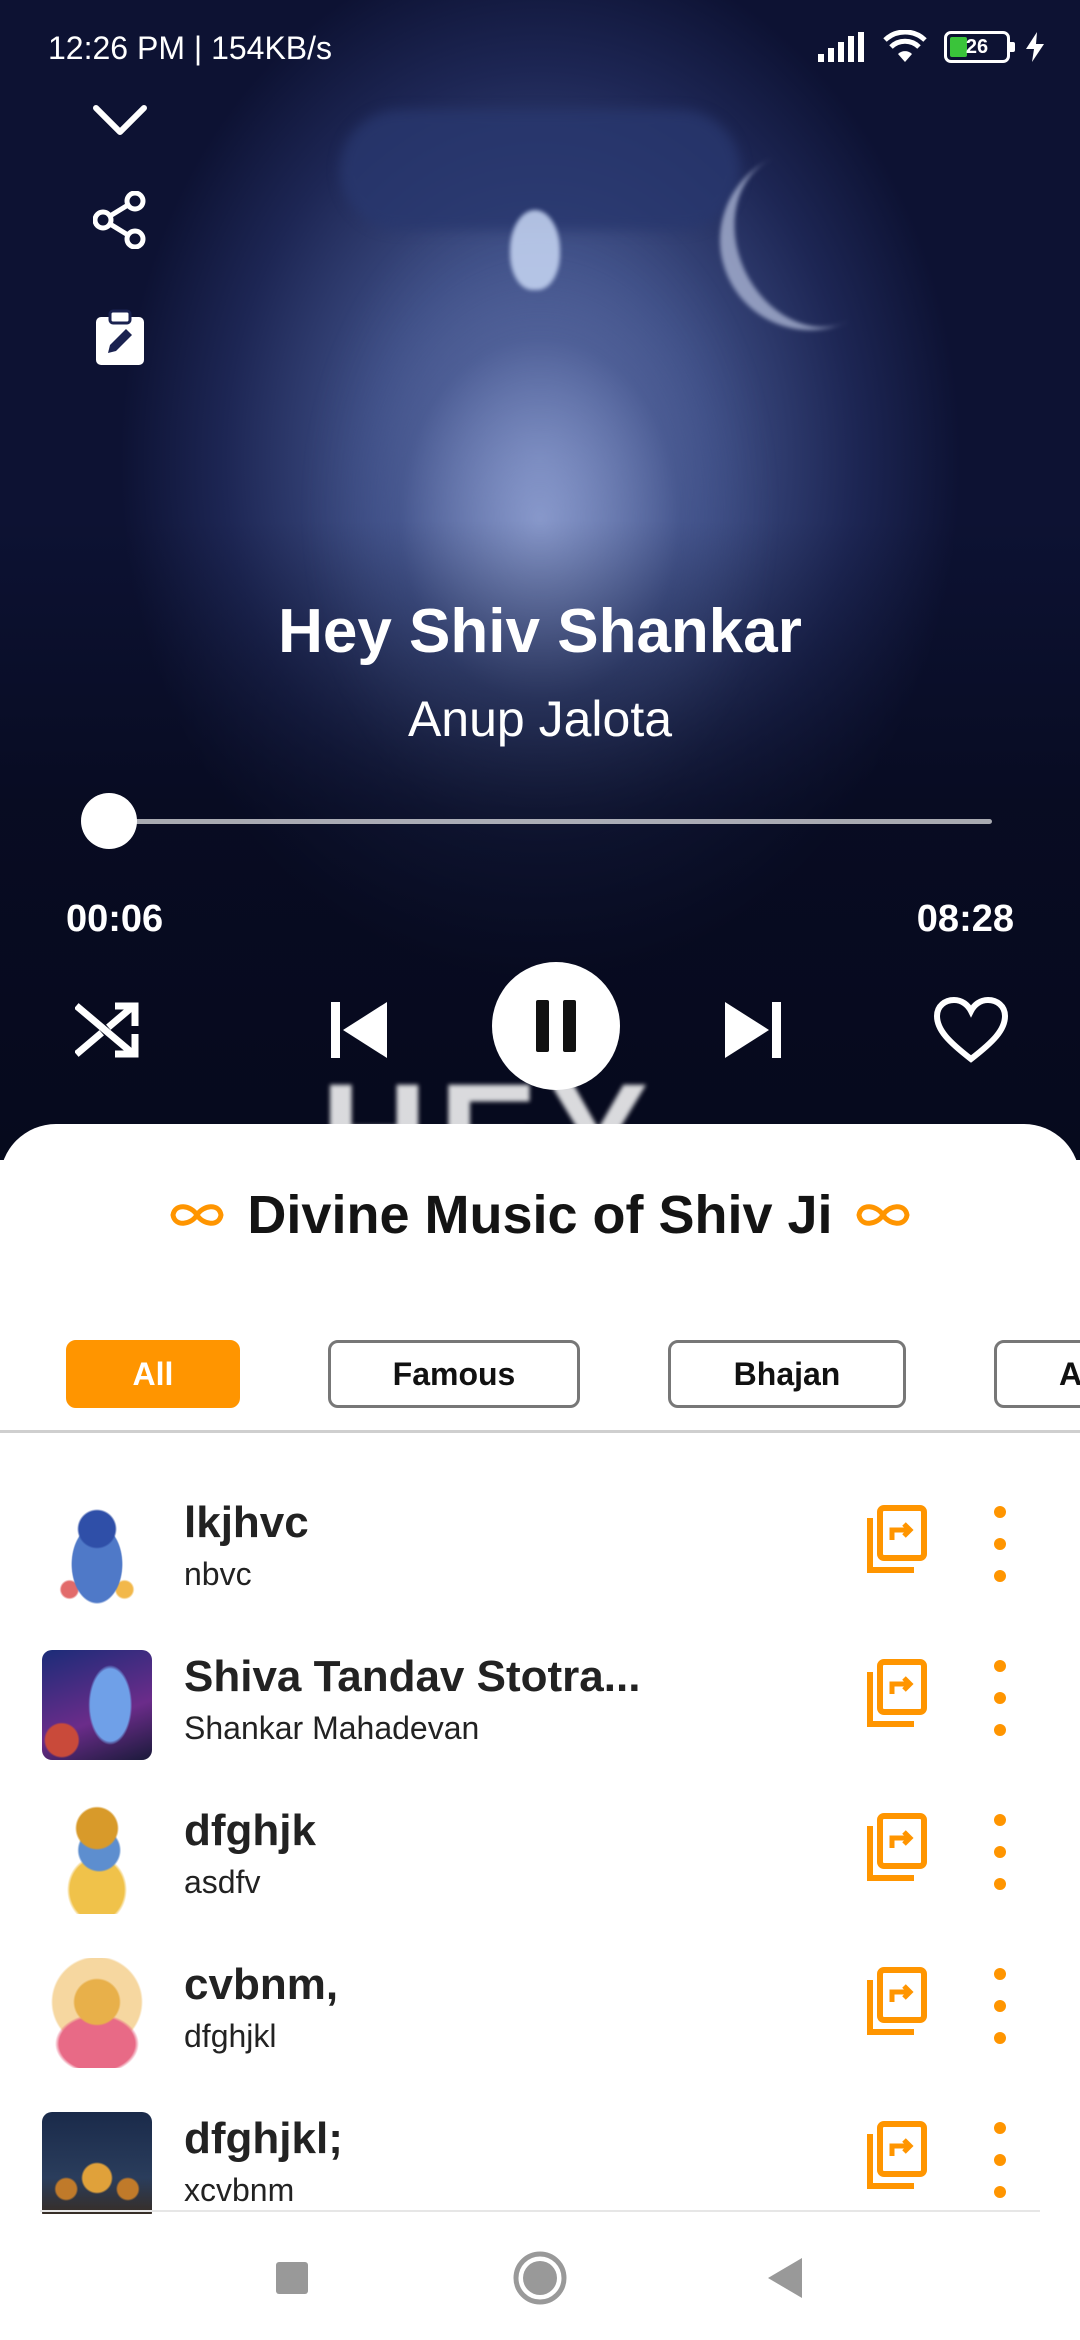  I want to click on status-icons: 26, so click(931, 47).